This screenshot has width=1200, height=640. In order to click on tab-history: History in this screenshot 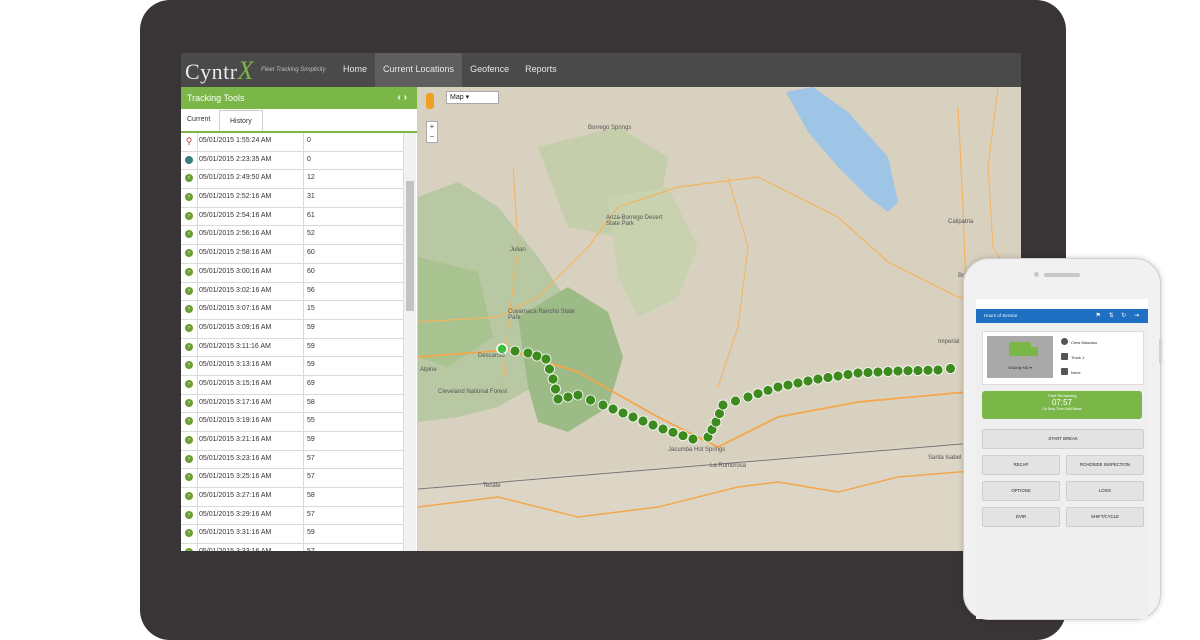, I will do `click(241, 120)`.